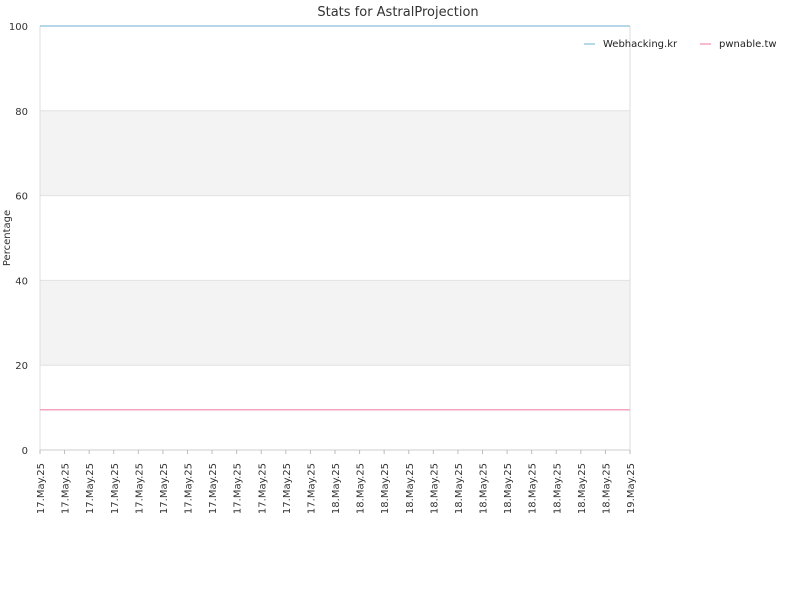  I want to click on chart-title: Stats for AstralProjection, so click(397, 12).